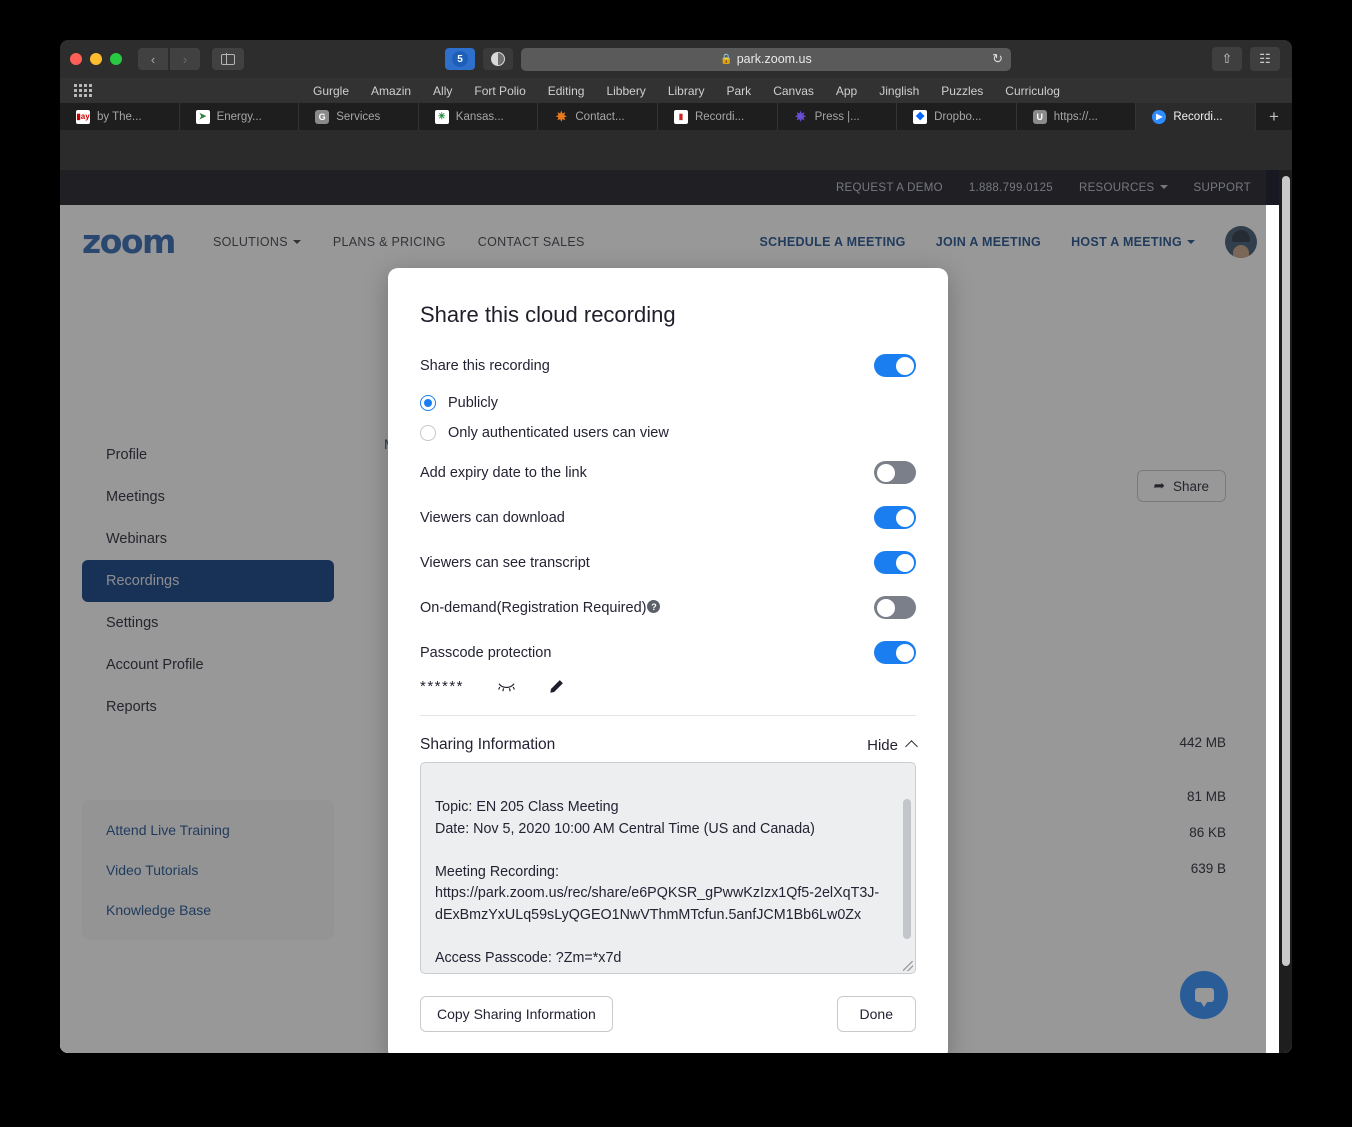 Image resolution: width=1352 pixels, height=1127 pixels. I want to click on favorite-link: Canvas, so click(793, 91).